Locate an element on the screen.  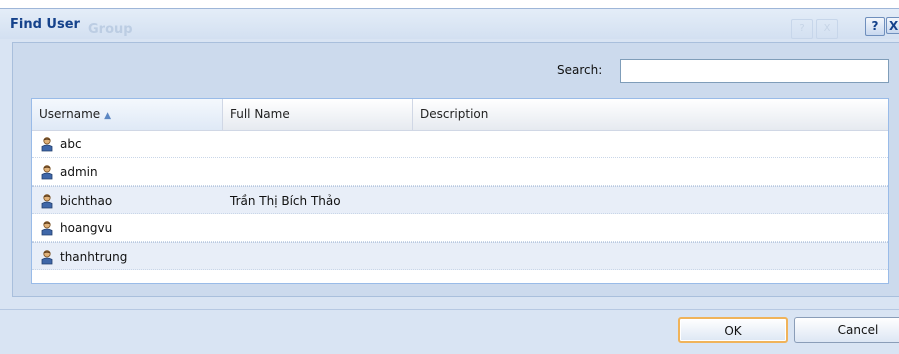
ghost-close-icon: X is located at coordinates (827, 29).